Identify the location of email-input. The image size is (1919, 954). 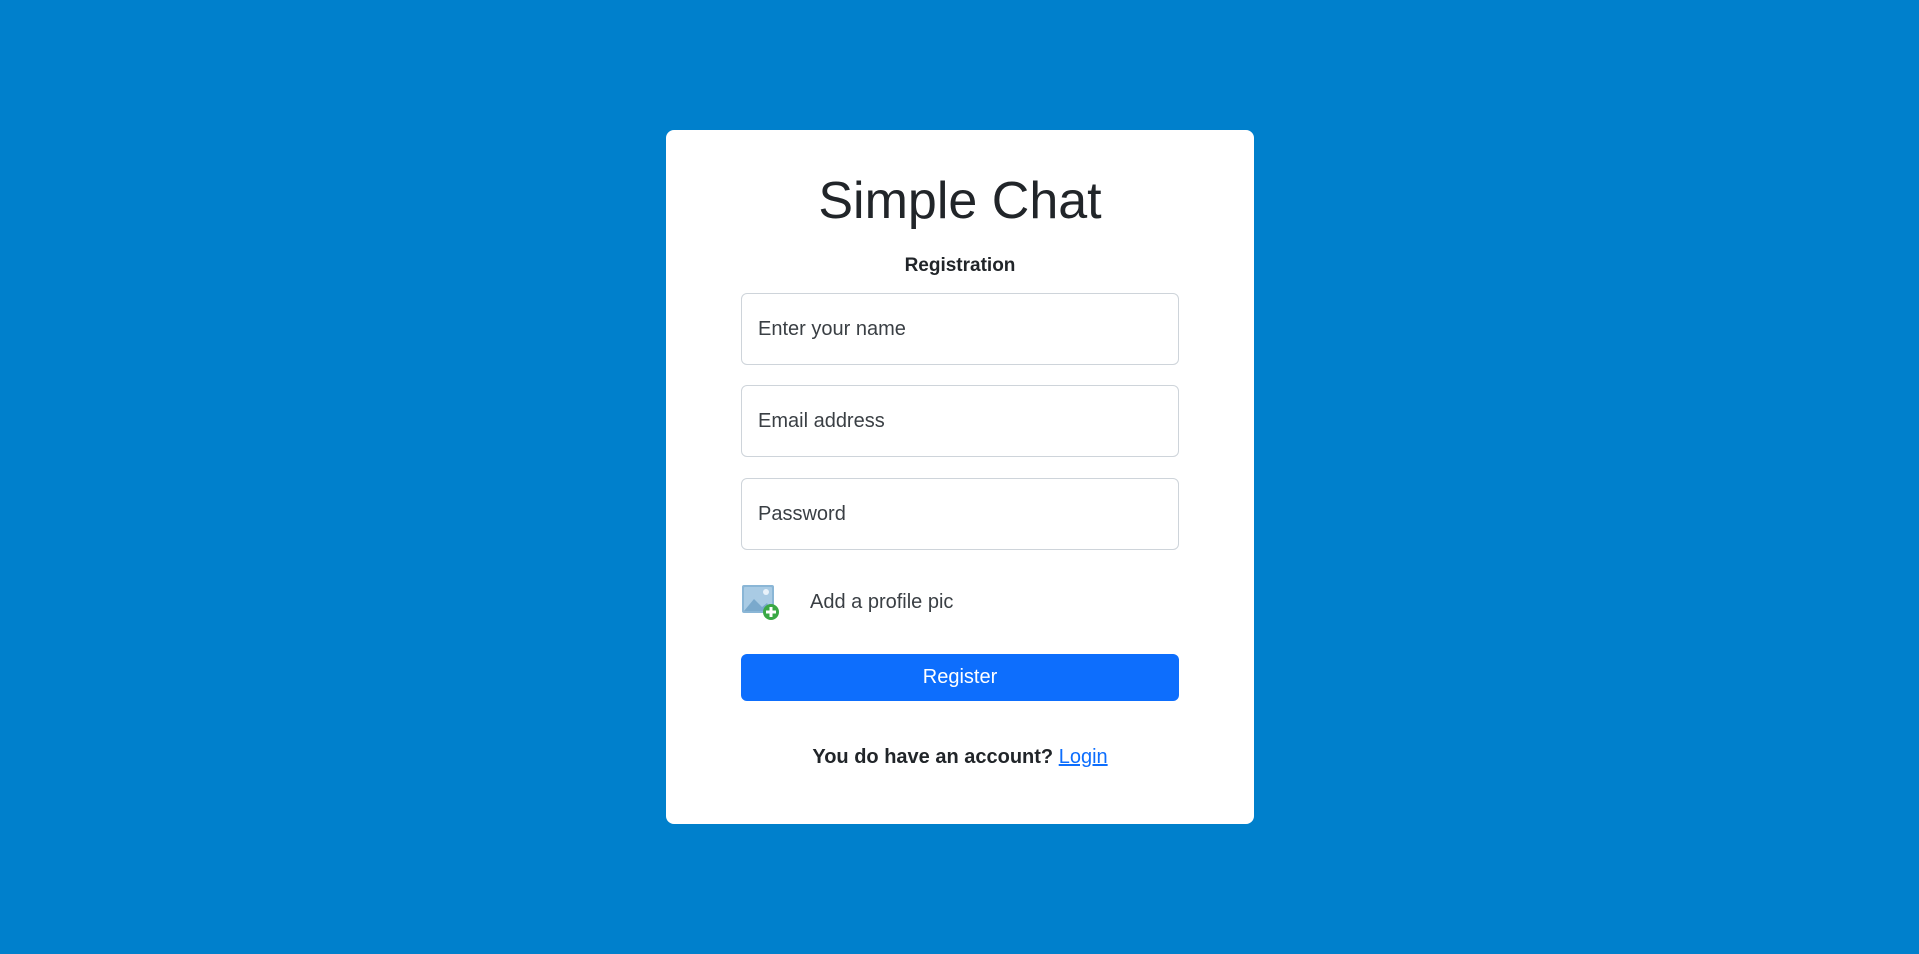
(960, 421).